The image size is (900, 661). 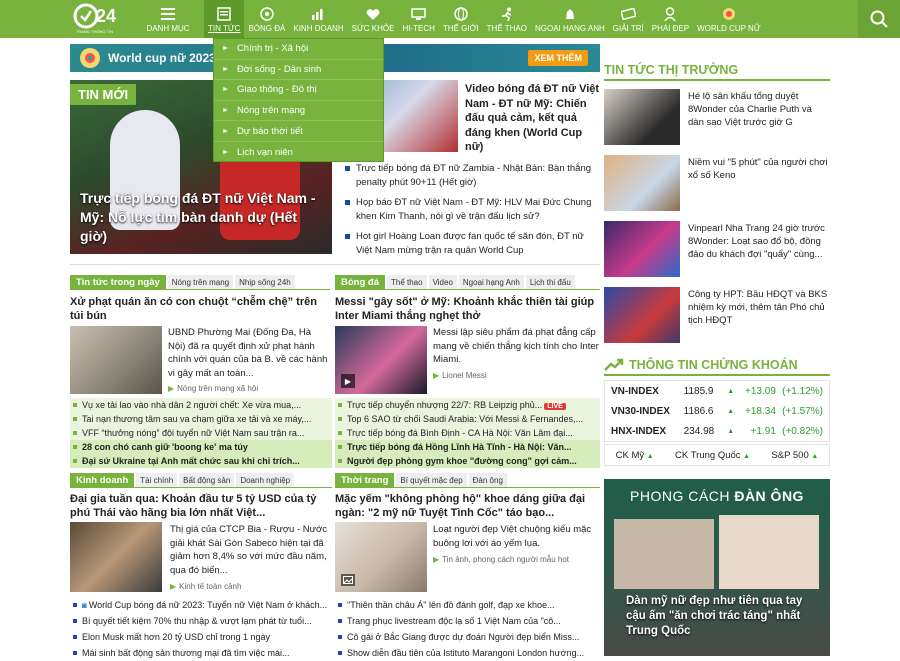 I want to click on stock-info-header: THÔNG TIN CHỨNG KHOÁN, so click(x=717, y=367).